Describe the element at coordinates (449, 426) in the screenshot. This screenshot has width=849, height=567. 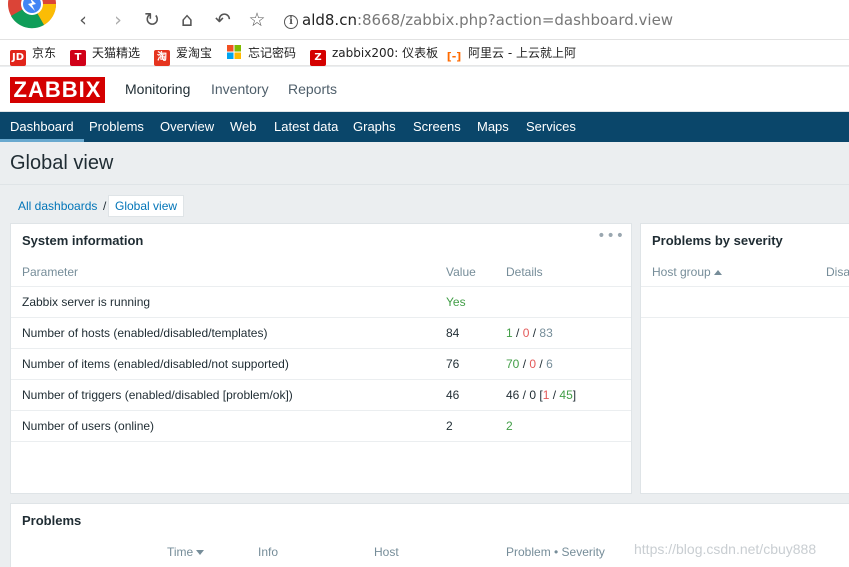
I see `value-cell: 2` at that location.